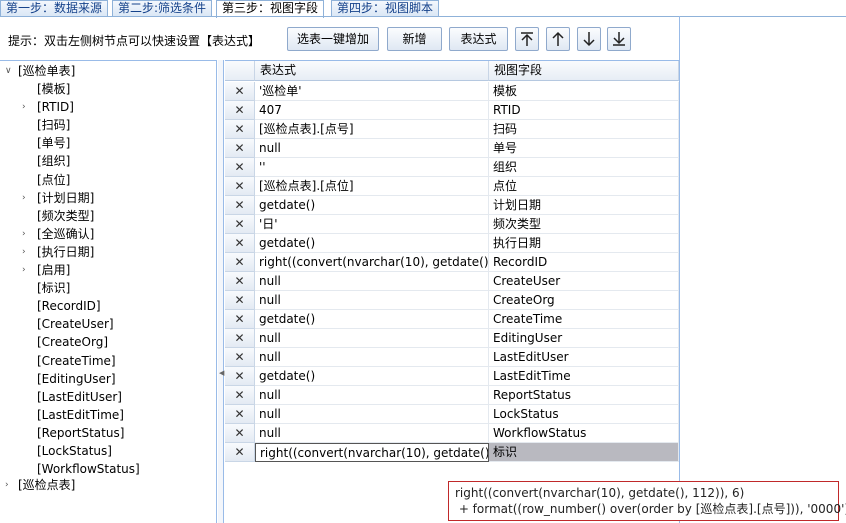 This screenshot has width=846, height=523. I want to click on table-row: ✕ [巡检点表].[点位] 点位, so click(452, 186).